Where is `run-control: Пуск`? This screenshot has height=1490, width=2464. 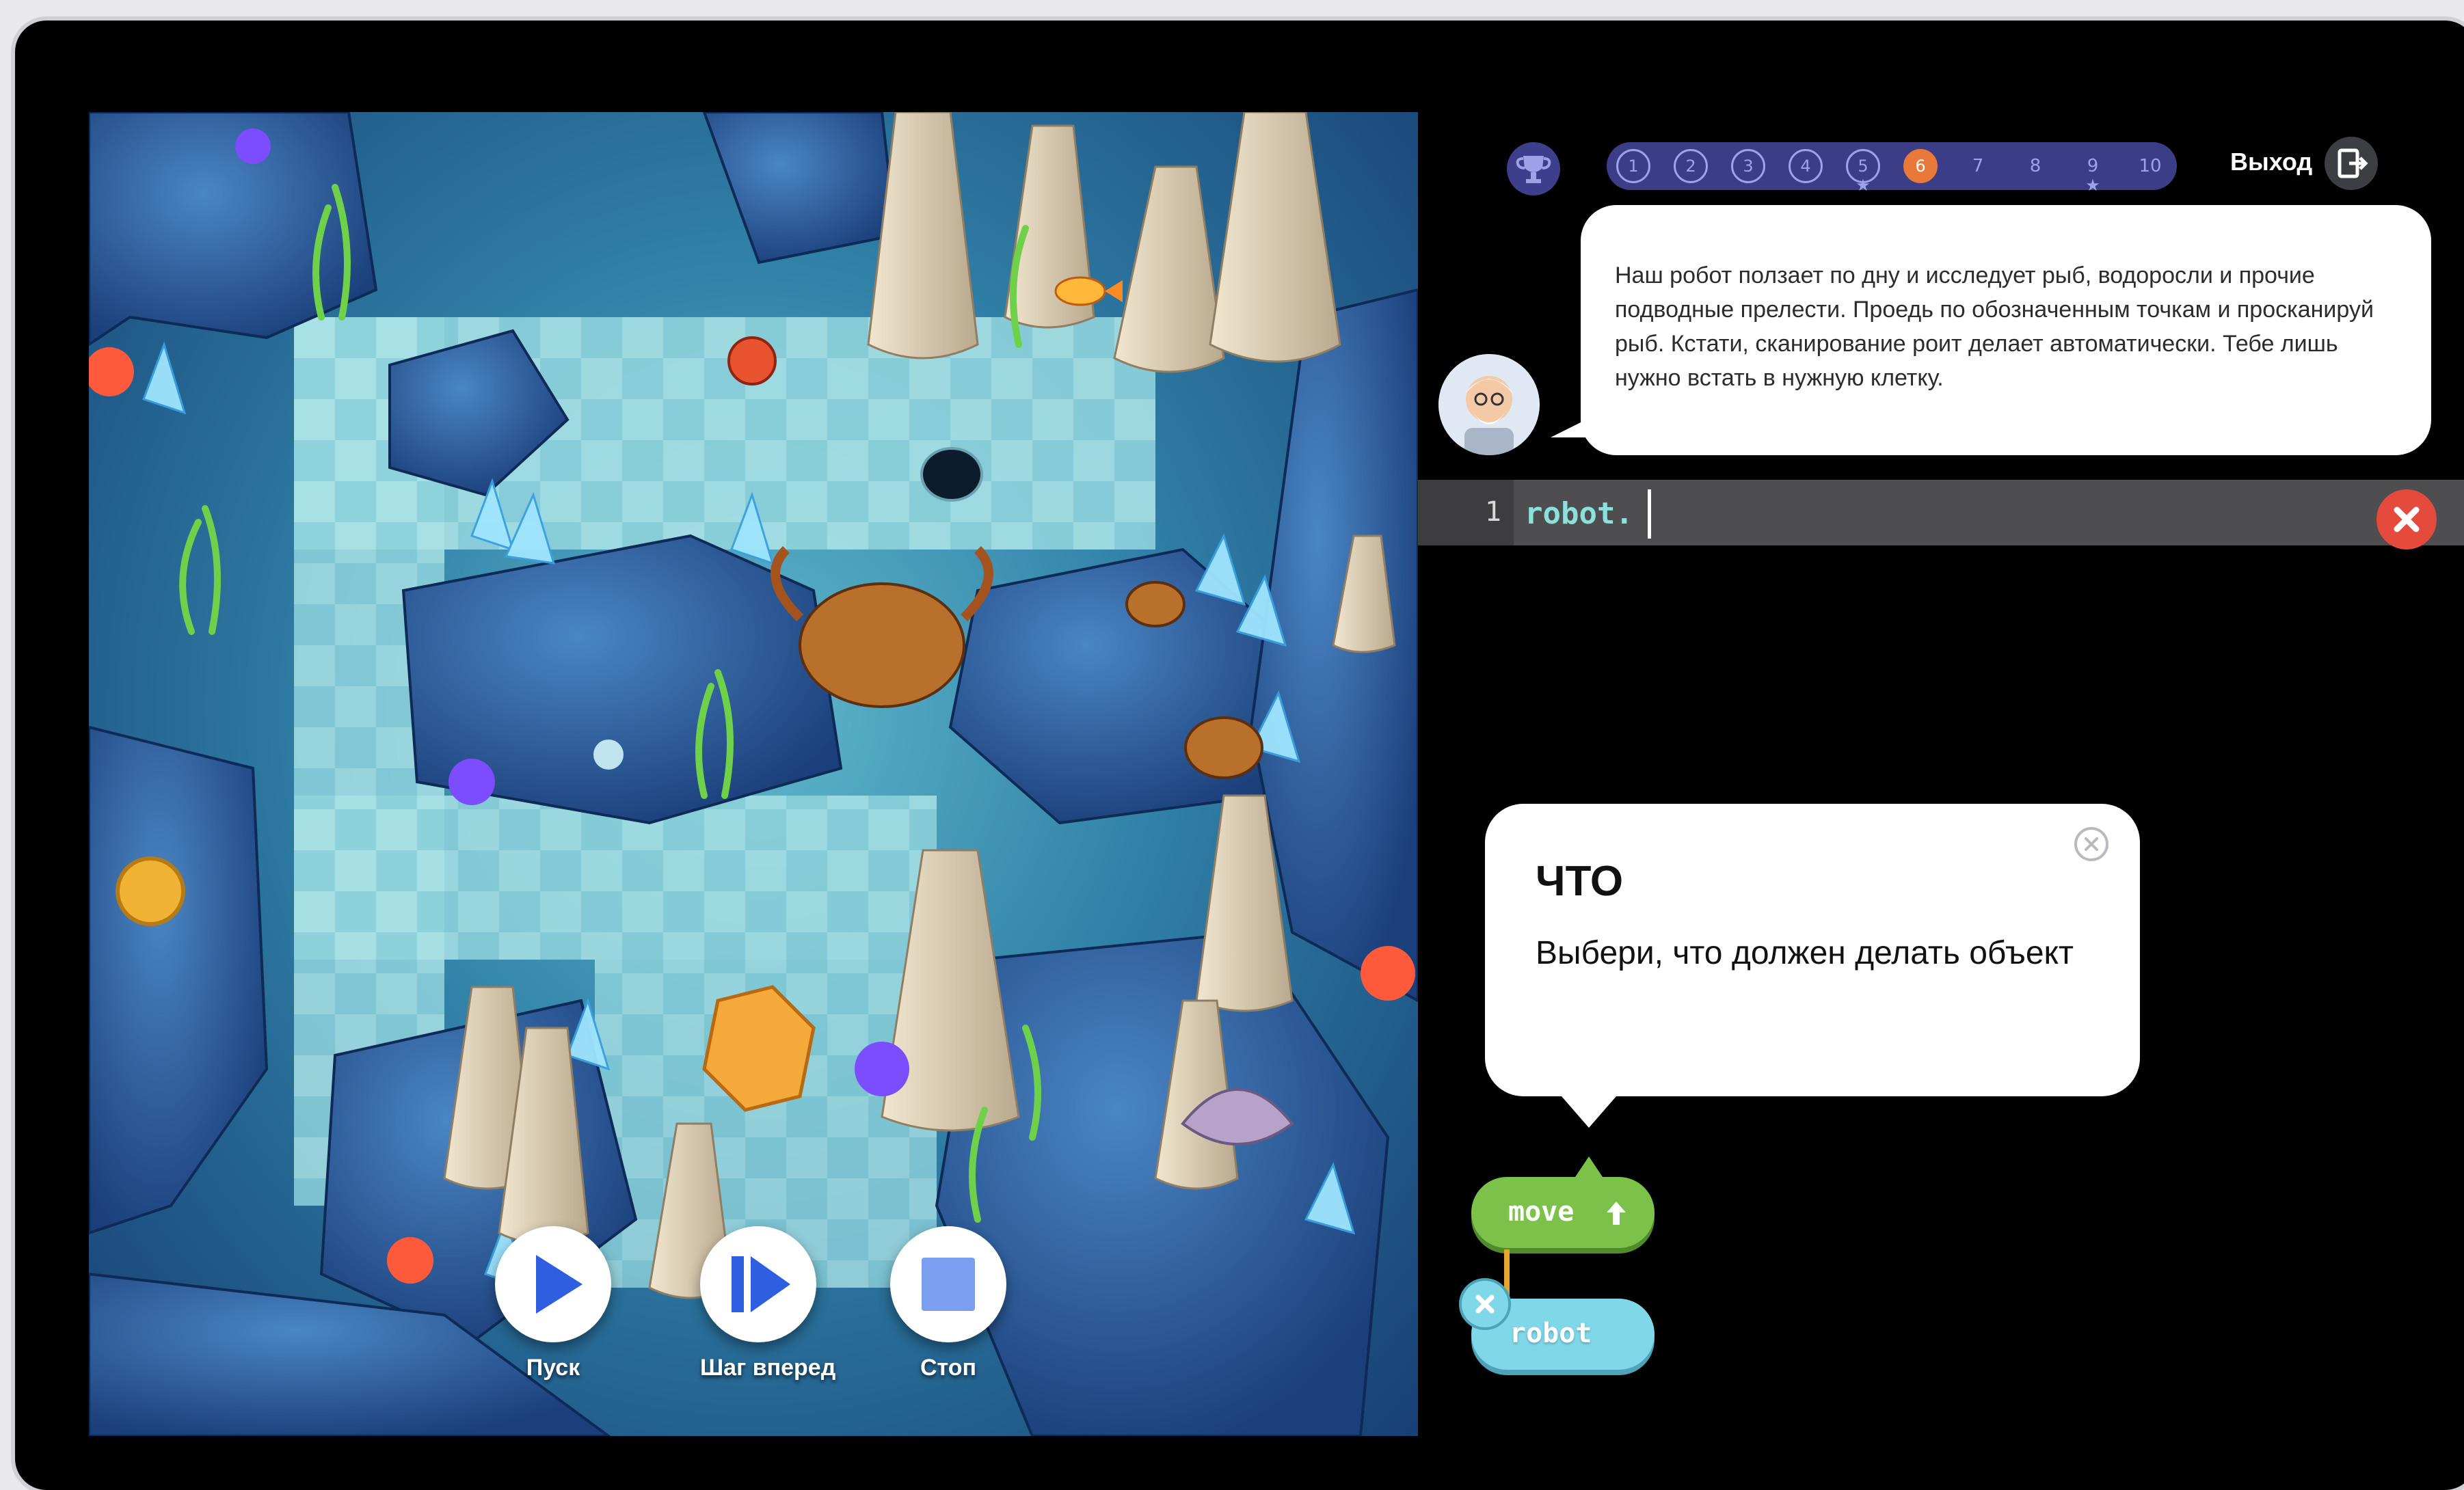 run-control: Пуск is located at coordinates (553, 1304).